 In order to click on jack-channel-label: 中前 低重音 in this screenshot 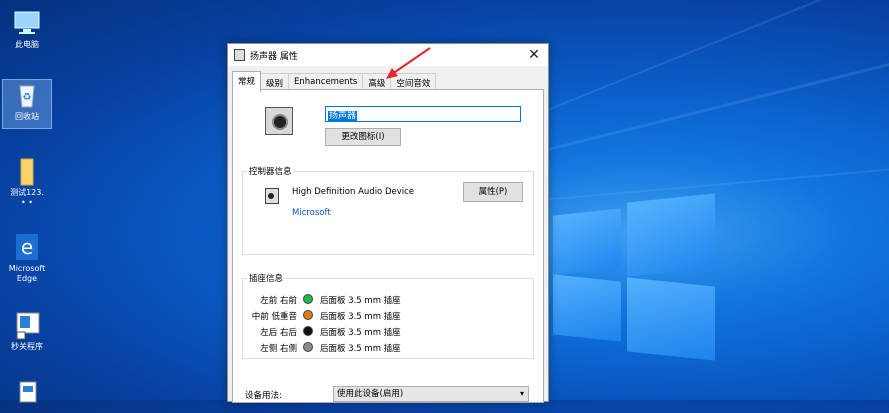, I will do `click(274, 317)`.